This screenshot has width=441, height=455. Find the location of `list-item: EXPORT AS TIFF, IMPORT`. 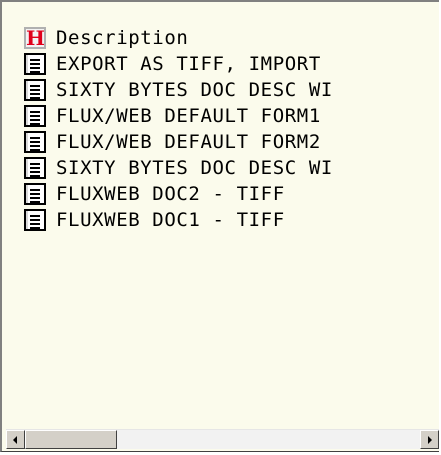

list-item: EXPORT AS TIFF, IMPORT is located at coordinates (231, 64).